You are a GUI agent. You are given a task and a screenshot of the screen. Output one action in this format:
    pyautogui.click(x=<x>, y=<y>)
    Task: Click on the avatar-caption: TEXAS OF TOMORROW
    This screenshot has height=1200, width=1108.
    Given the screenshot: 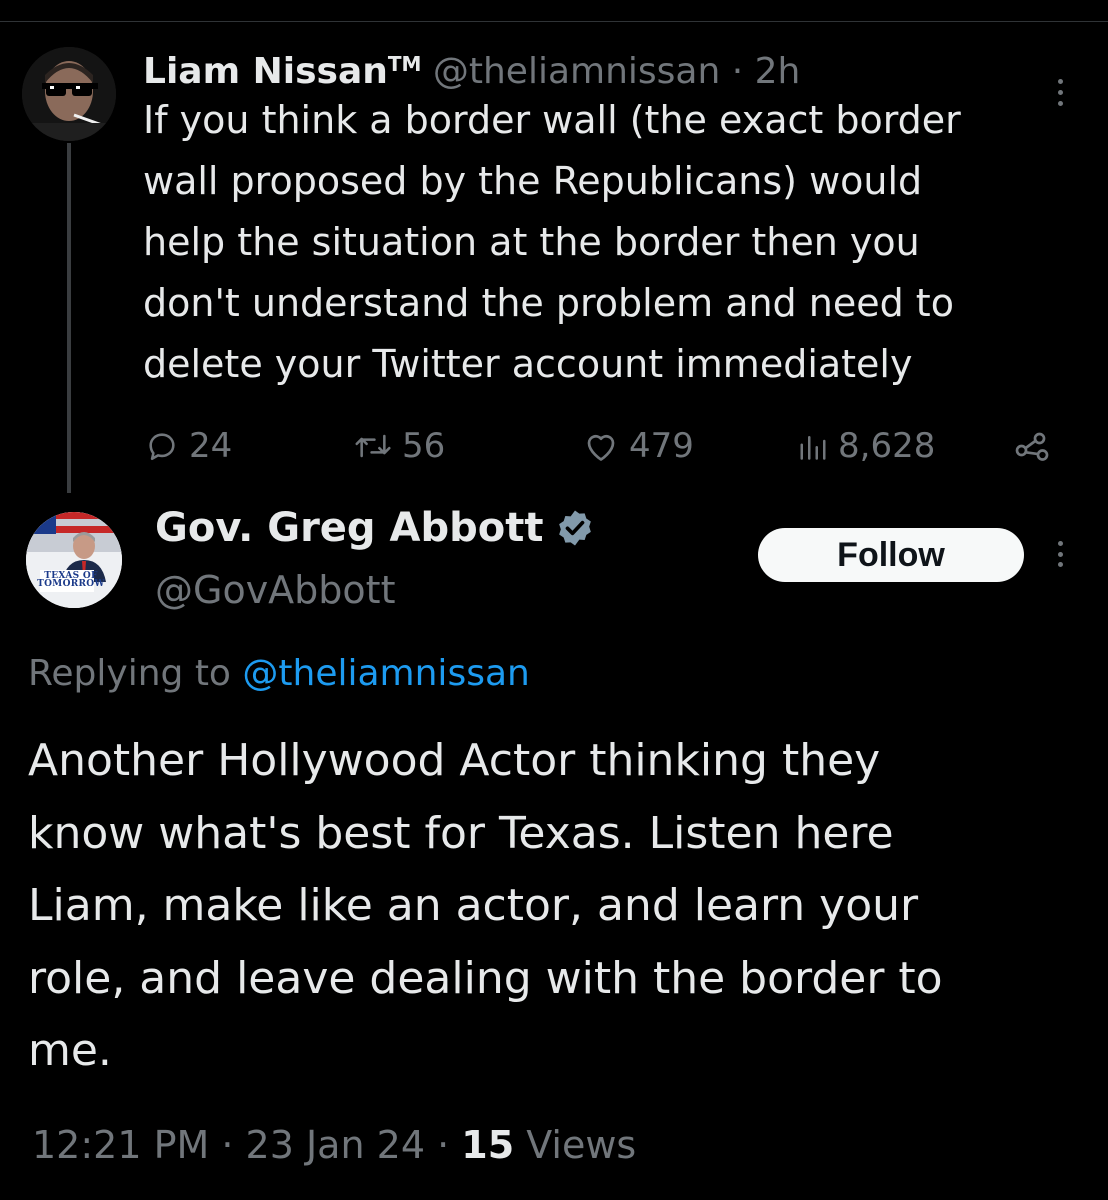 What is the action you would take?
    pyautogui.click(x=71, y=580)
    